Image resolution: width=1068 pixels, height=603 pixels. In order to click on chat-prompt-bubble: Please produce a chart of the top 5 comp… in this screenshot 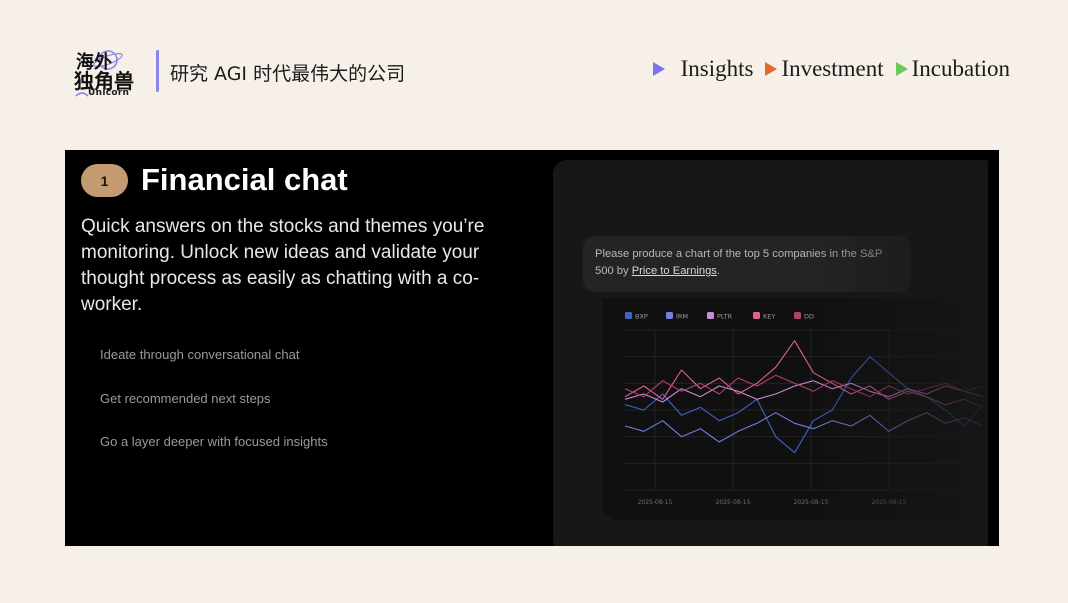, I will do `click(747, 264)`.